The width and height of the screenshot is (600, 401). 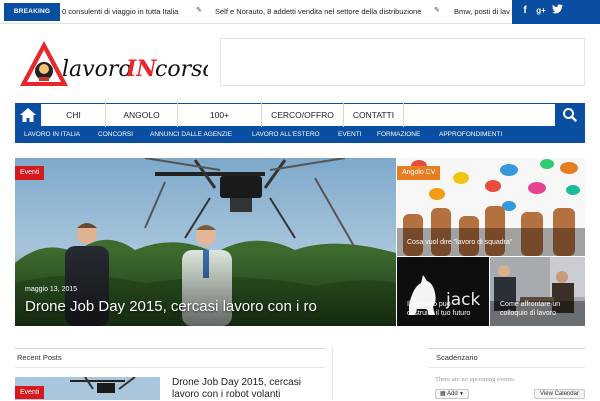 I want to click on breaking-news-label: BREAKING NEWS, so click(x=32, y=18).